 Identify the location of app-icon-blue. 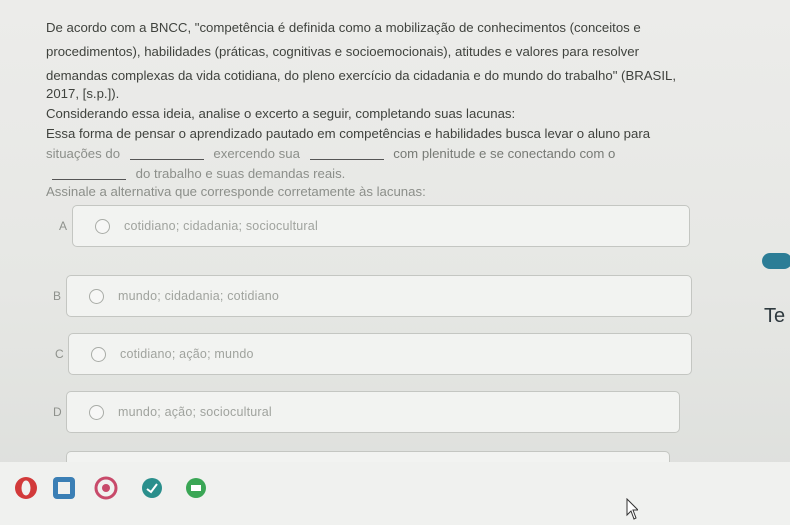
(64, 488).